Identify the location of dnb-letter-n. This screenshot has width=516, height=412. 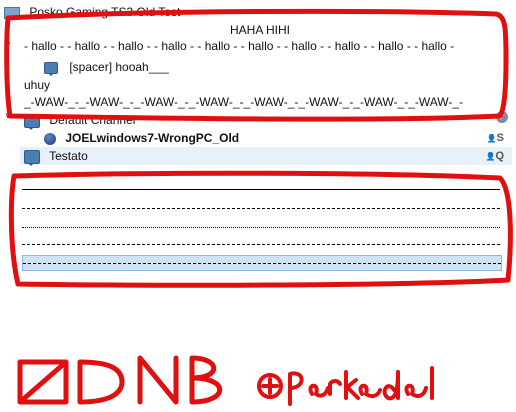
(158, 380).